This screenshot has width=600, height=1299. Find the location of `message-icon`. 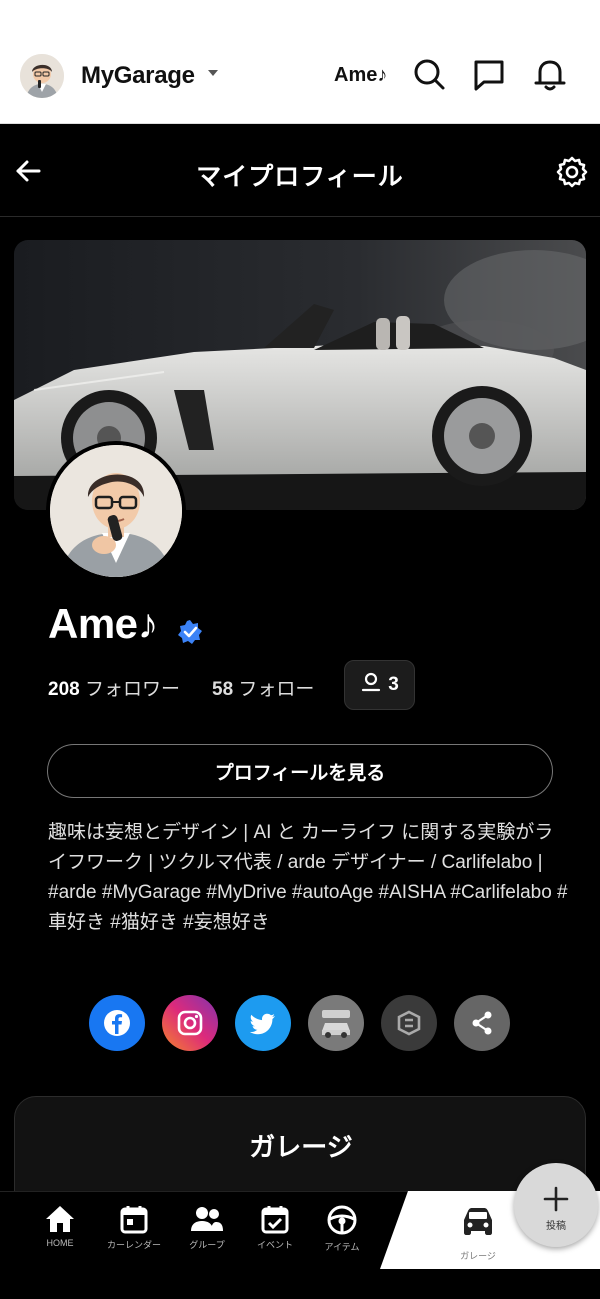

message-icon is located at coordinates (489, 74).